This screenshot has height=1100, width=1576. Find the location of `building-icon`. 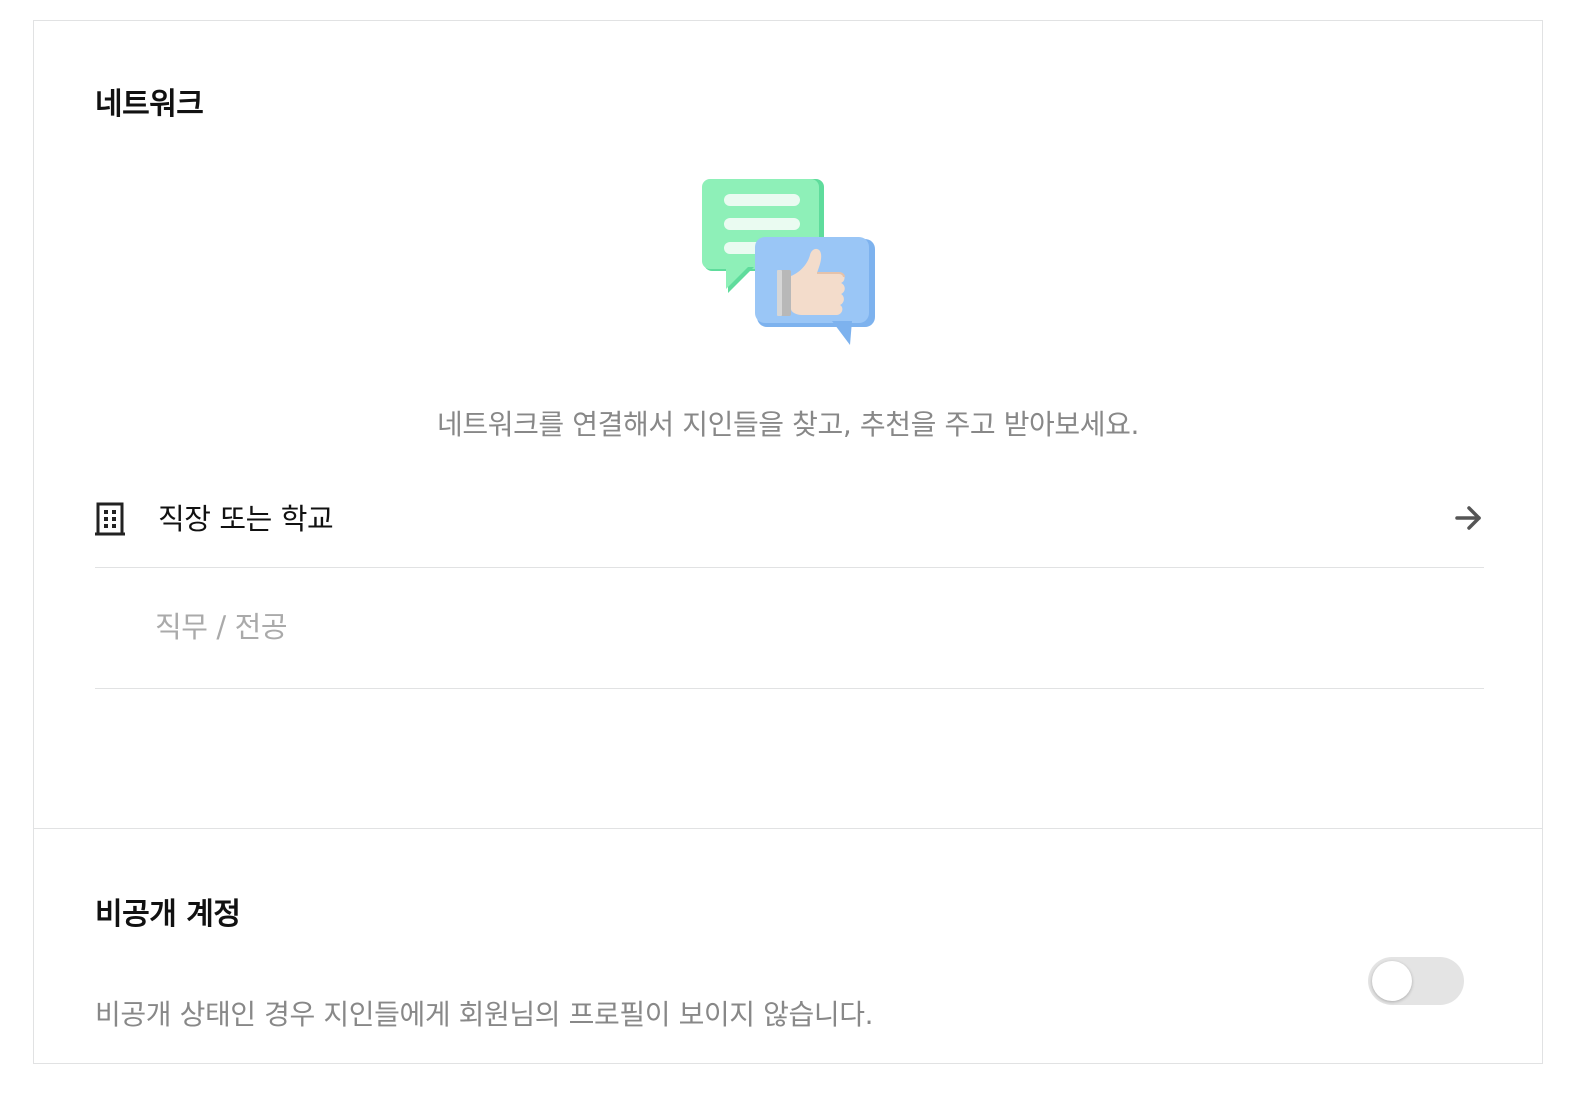

building-icon is located at coordinates (110, 519).